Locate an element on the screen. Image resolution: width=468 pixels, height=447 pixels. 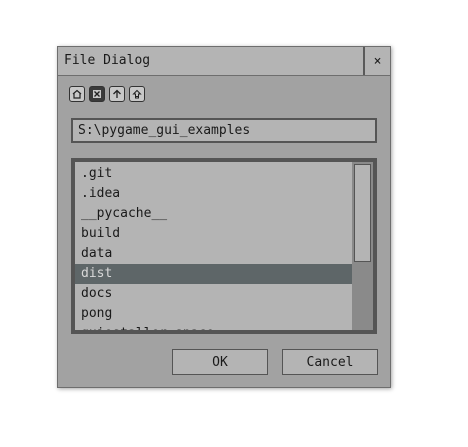
refresh-icon is located at coordinates (137, 94).